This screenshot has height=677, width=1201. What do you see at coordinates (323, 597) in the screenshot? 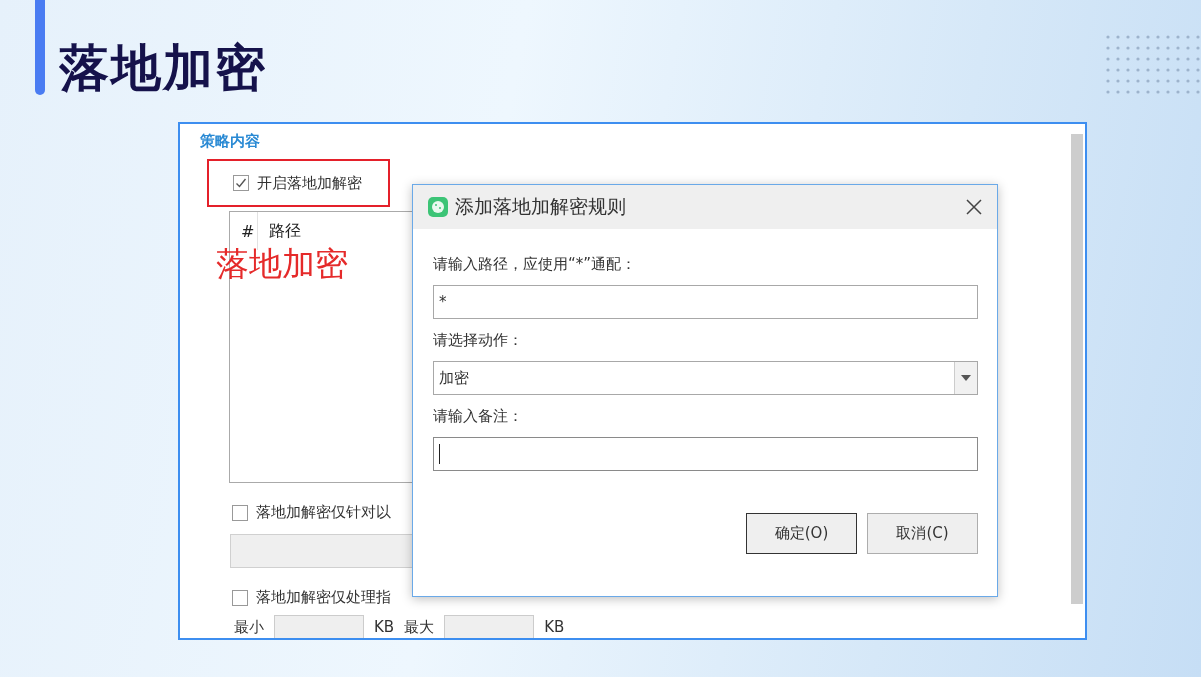
I see `checkbox-label: 落地加解密仅处理指` at bounding box center [323, 597].